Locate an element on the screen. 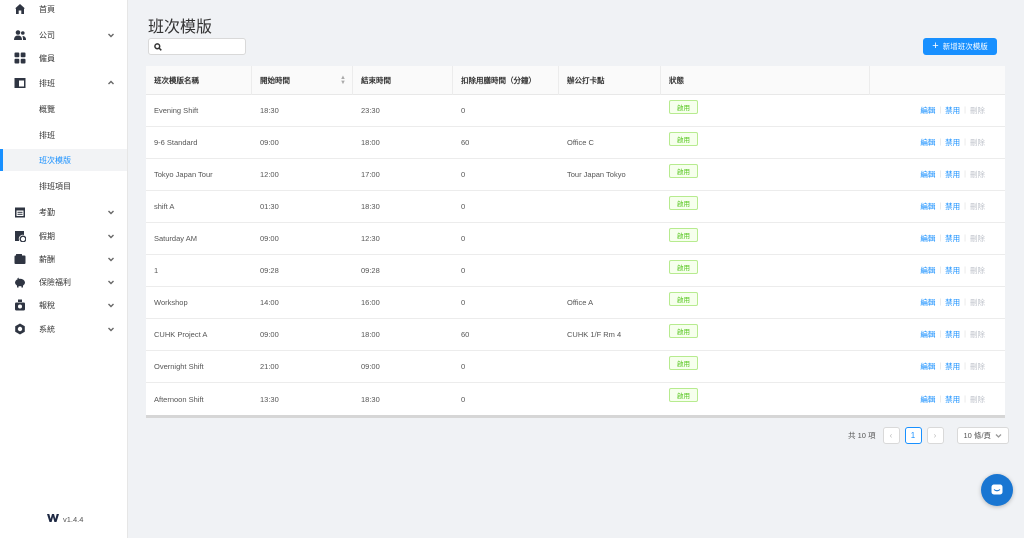 This screenshot has width=1024, height=538. cell-name: Workshop is located at coordinates (171, 302).